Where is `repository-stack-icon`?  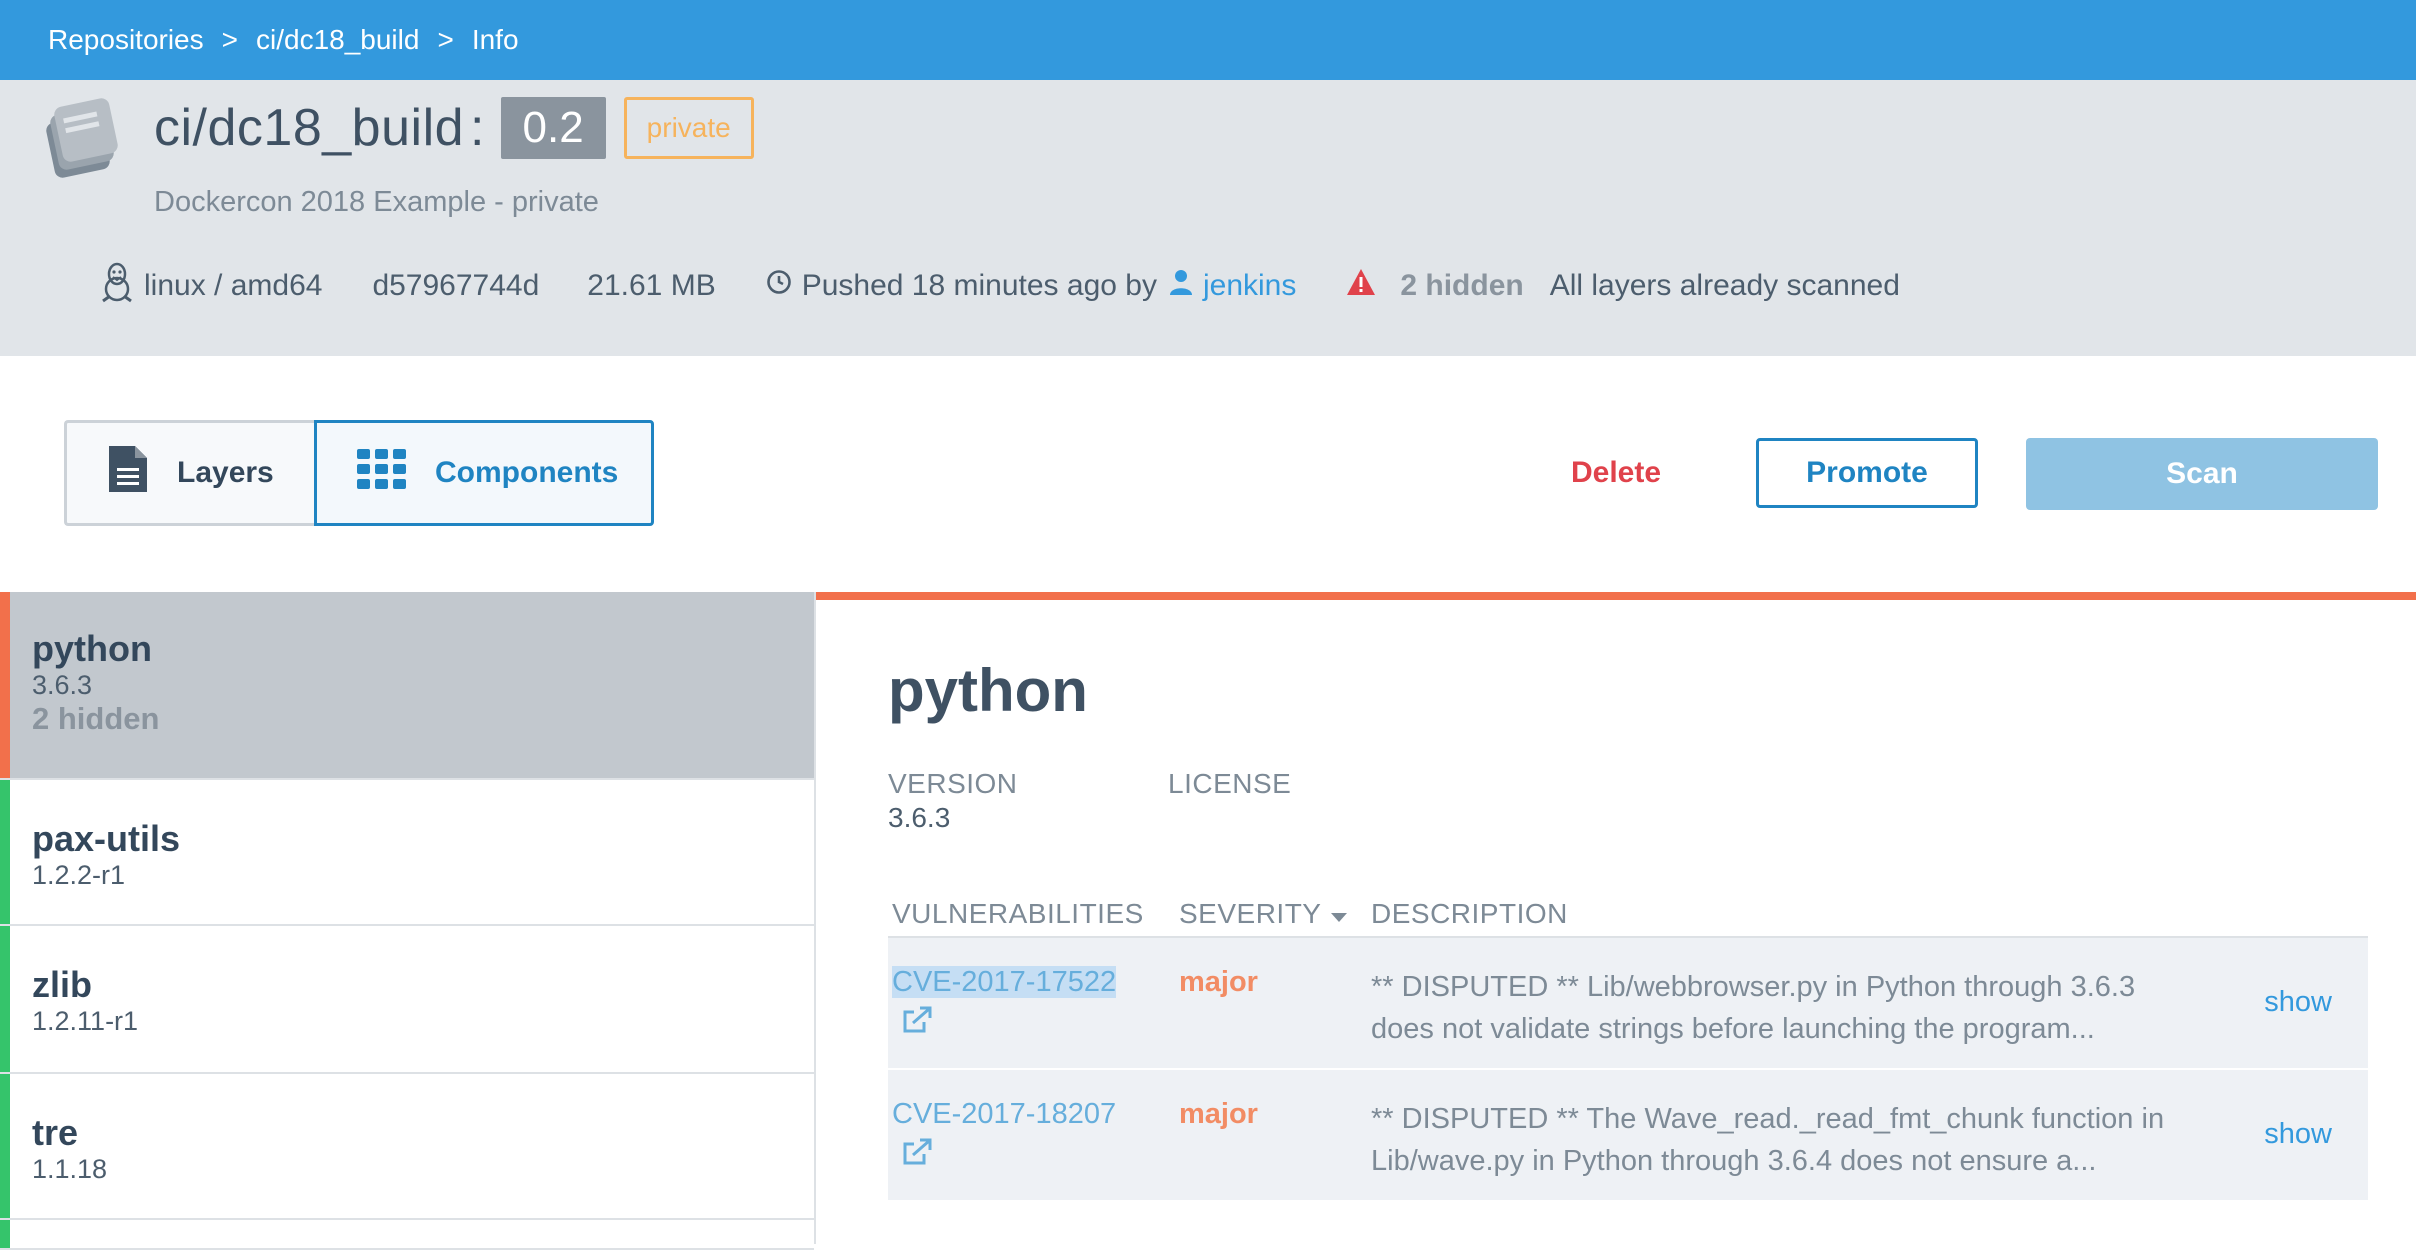 repository-stack-icon is located at coordinates (85, 136).